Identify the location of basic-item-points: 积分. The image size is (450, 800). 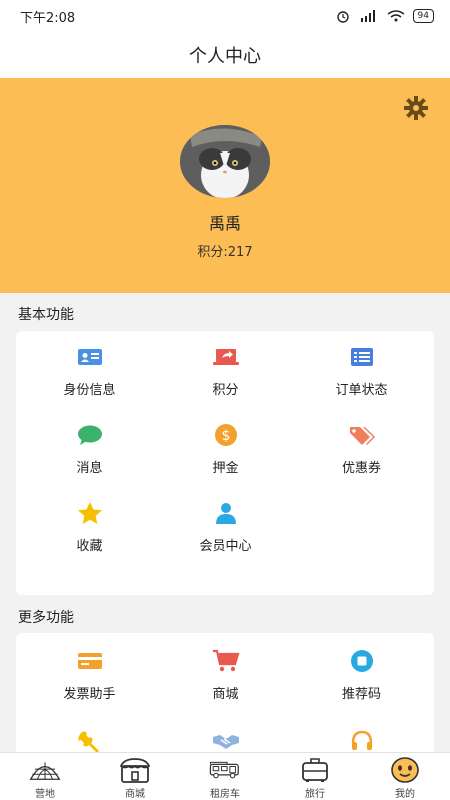
(225, 370).